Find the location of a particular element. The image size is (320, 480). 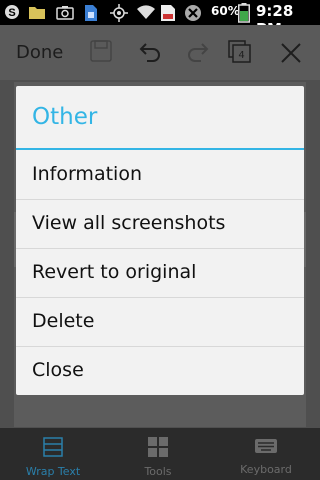

menu-item-view-all-screenshots: View all screenshots is located at coordinates (160, 224).